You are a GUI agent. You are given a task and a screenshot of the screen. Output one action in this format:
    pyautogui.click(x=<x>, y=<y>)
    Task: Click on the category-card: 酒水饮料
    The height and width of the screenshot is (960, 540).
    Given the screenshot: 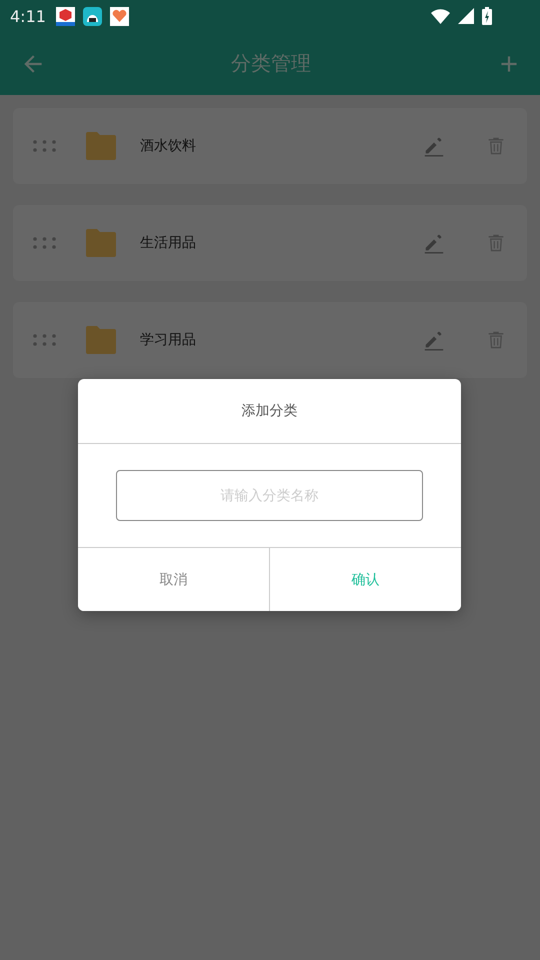 What is the action you would take?
    pyautogui.click(x=270, y=146)
    